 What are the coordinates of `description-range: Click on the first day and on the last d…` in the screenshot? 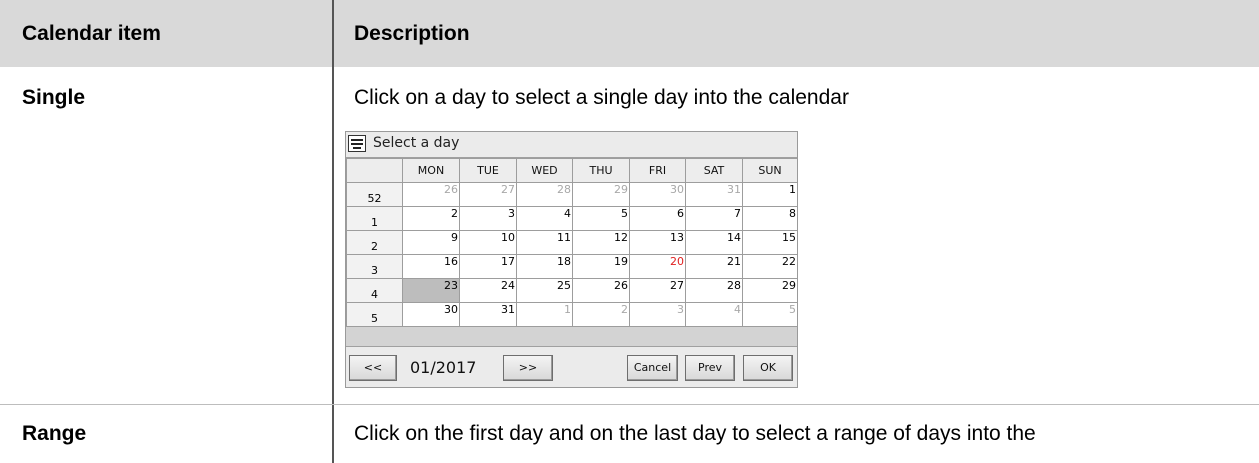 It's located at (695, 433).